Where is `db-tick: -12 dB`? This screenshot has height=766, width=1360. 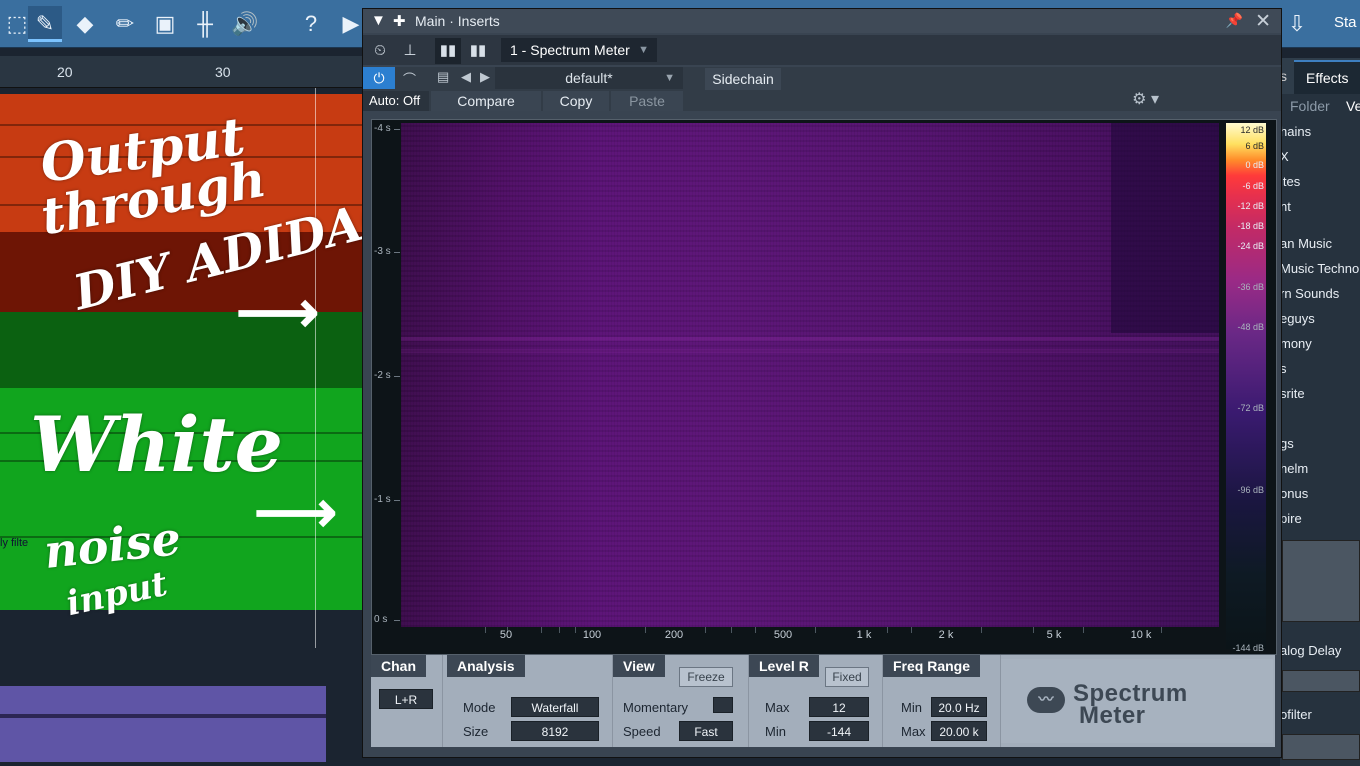
db-tick: -12 dB is located at coordinates (1250, 206).